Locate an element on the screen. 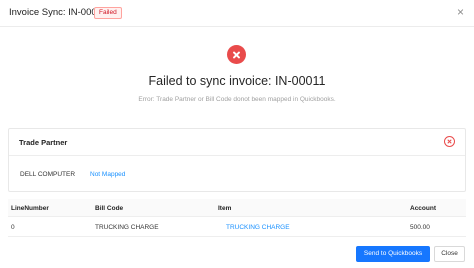 Image resolution: width=474 pixels, height=268 pixels. close-circle-icon is located at coordinates (449, 141).